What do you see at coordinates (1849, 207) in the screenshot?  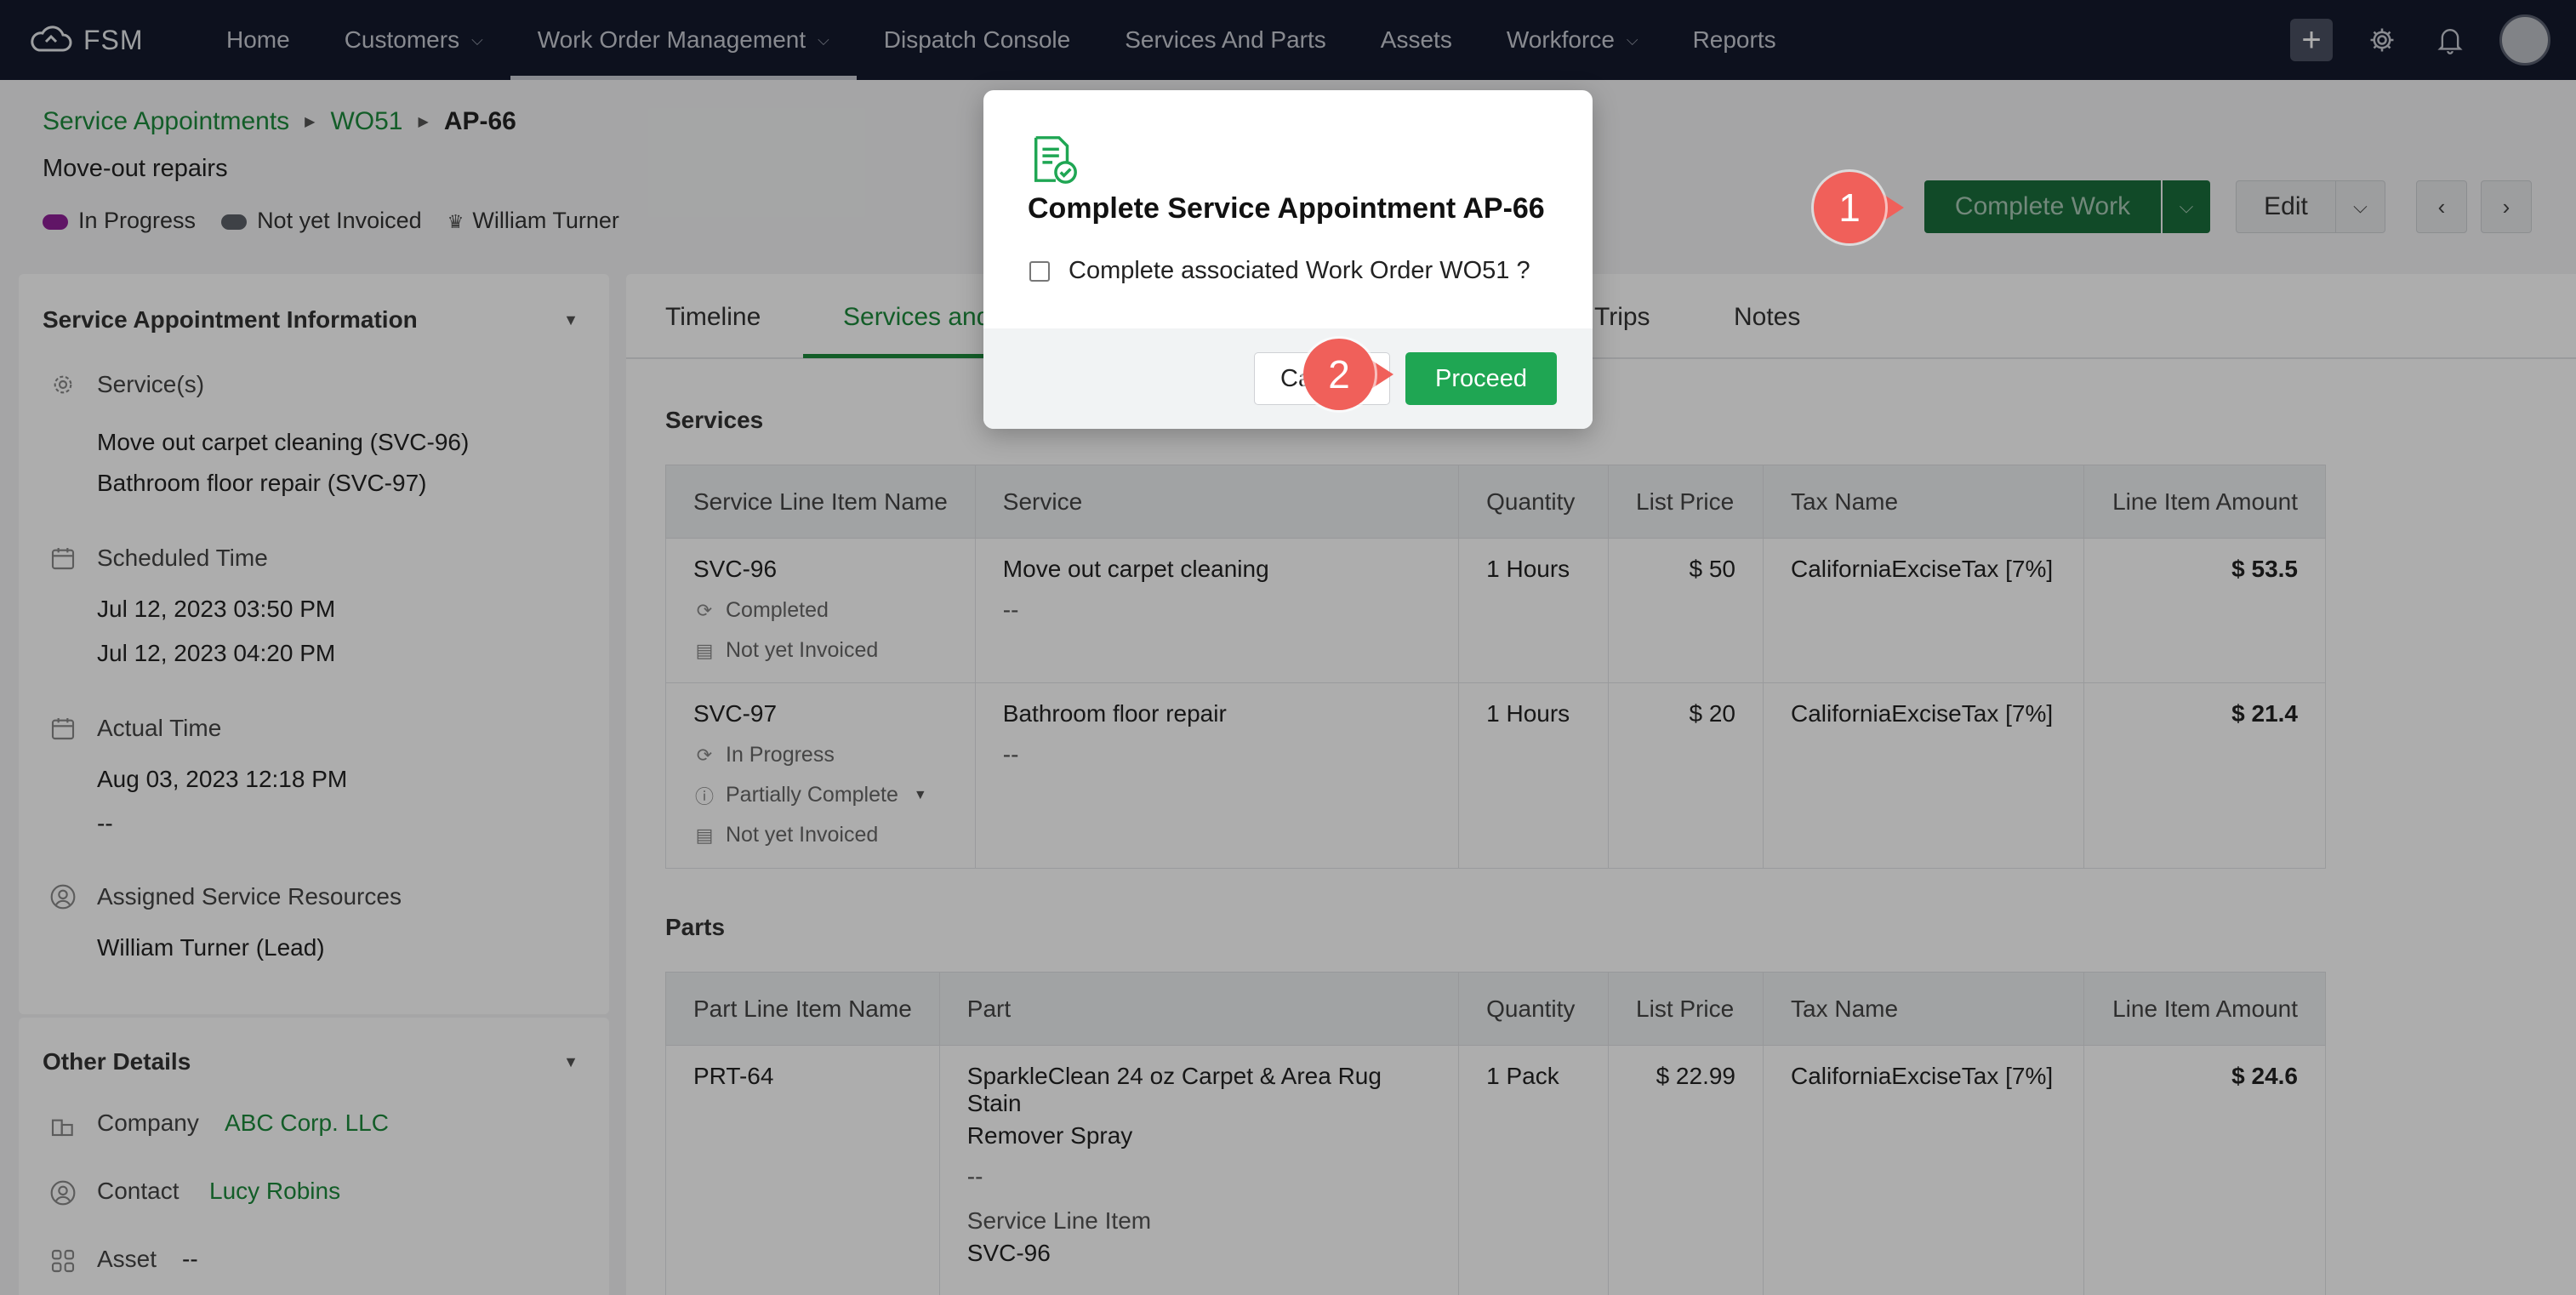 I see `callout-number: 1` at bounding box center [1849, 207].